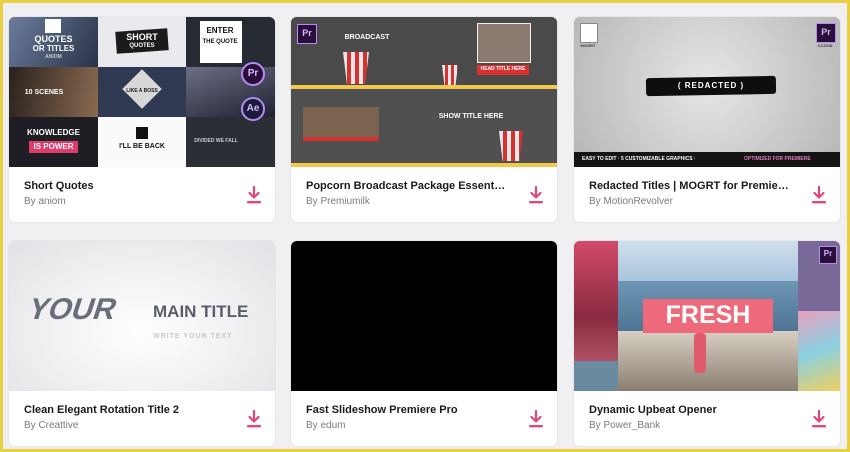 The image size is (850, 452). I want to click on card-thumbnail: Pr FRESH, so click(707, 316).